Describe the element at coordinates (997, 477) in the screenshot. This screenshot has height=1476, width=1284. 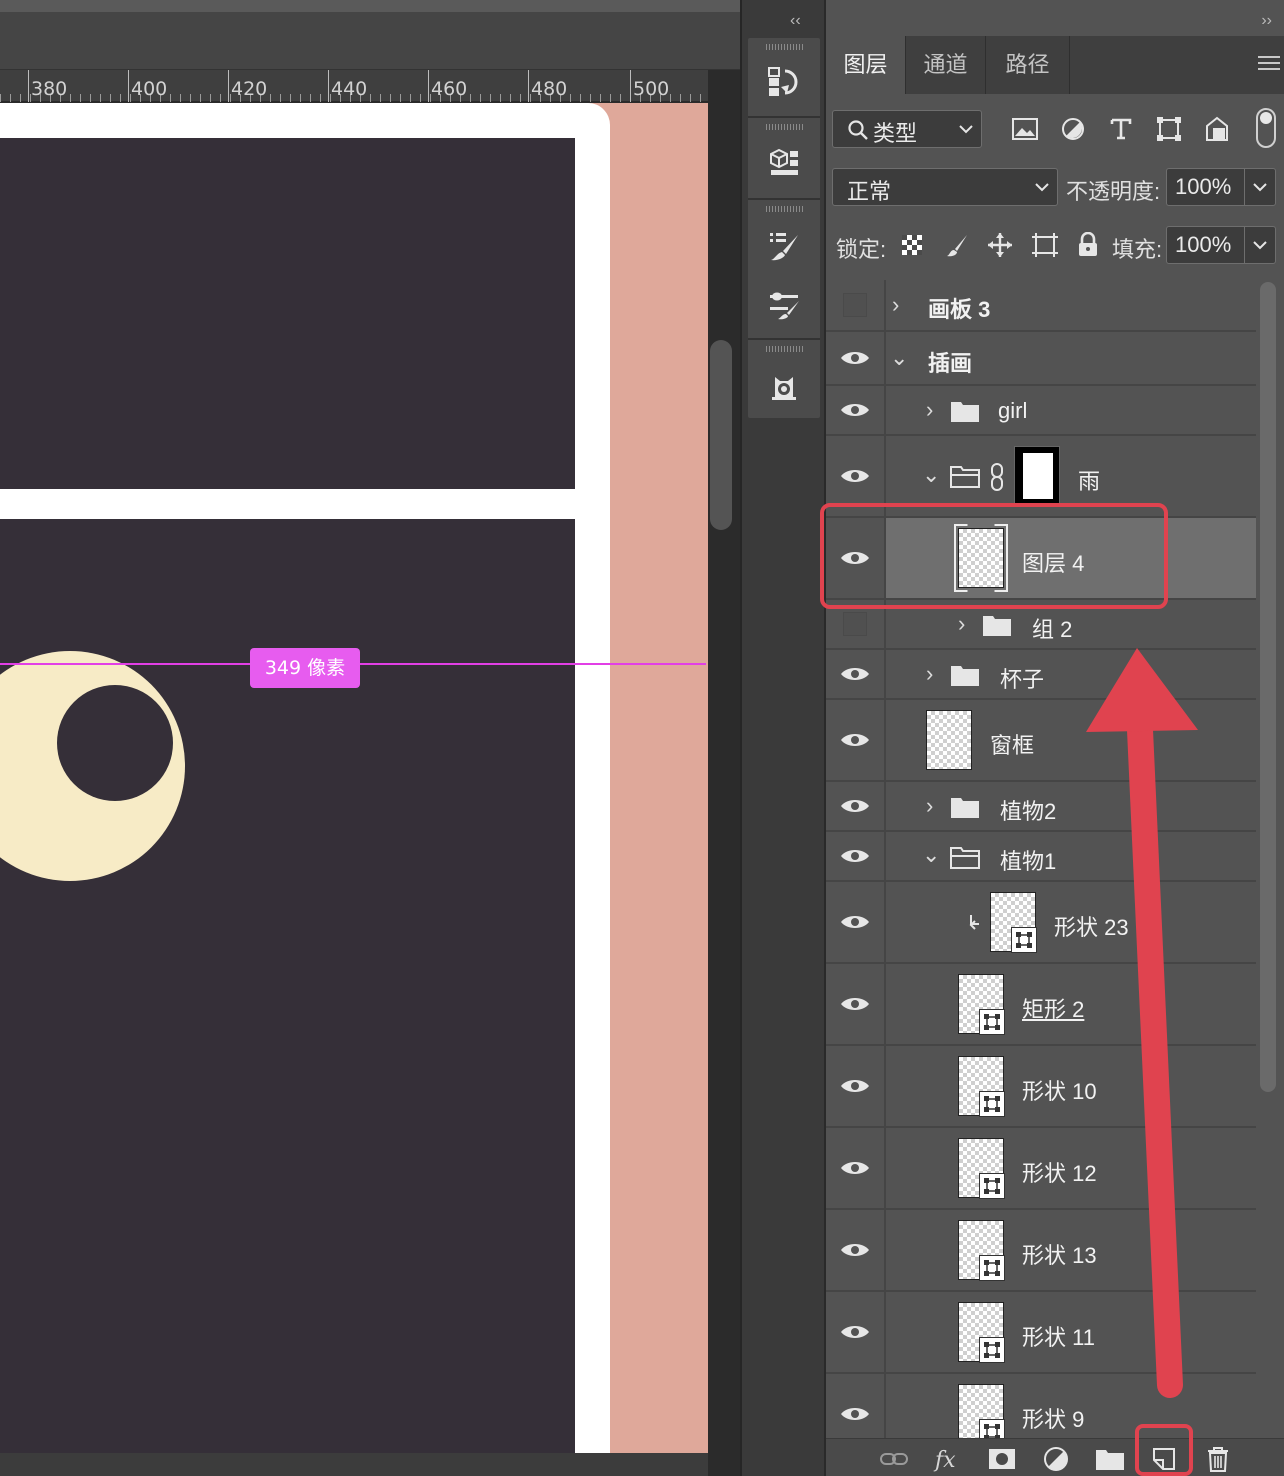
I see `mask-link-icon` at that location.